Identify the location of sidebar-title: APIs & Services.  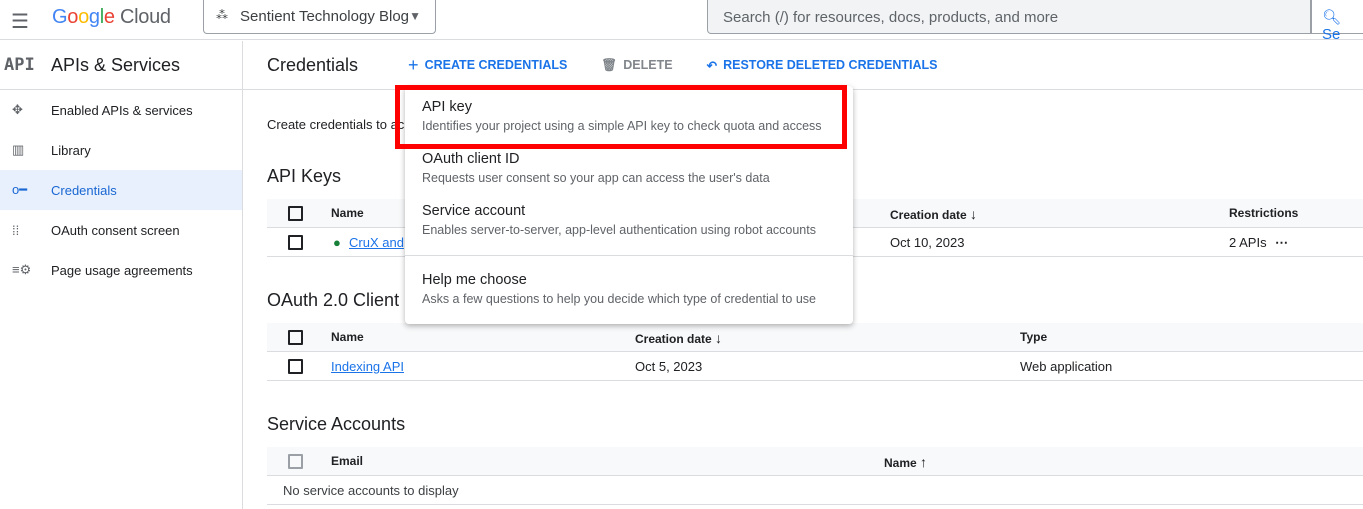
(116, 64).